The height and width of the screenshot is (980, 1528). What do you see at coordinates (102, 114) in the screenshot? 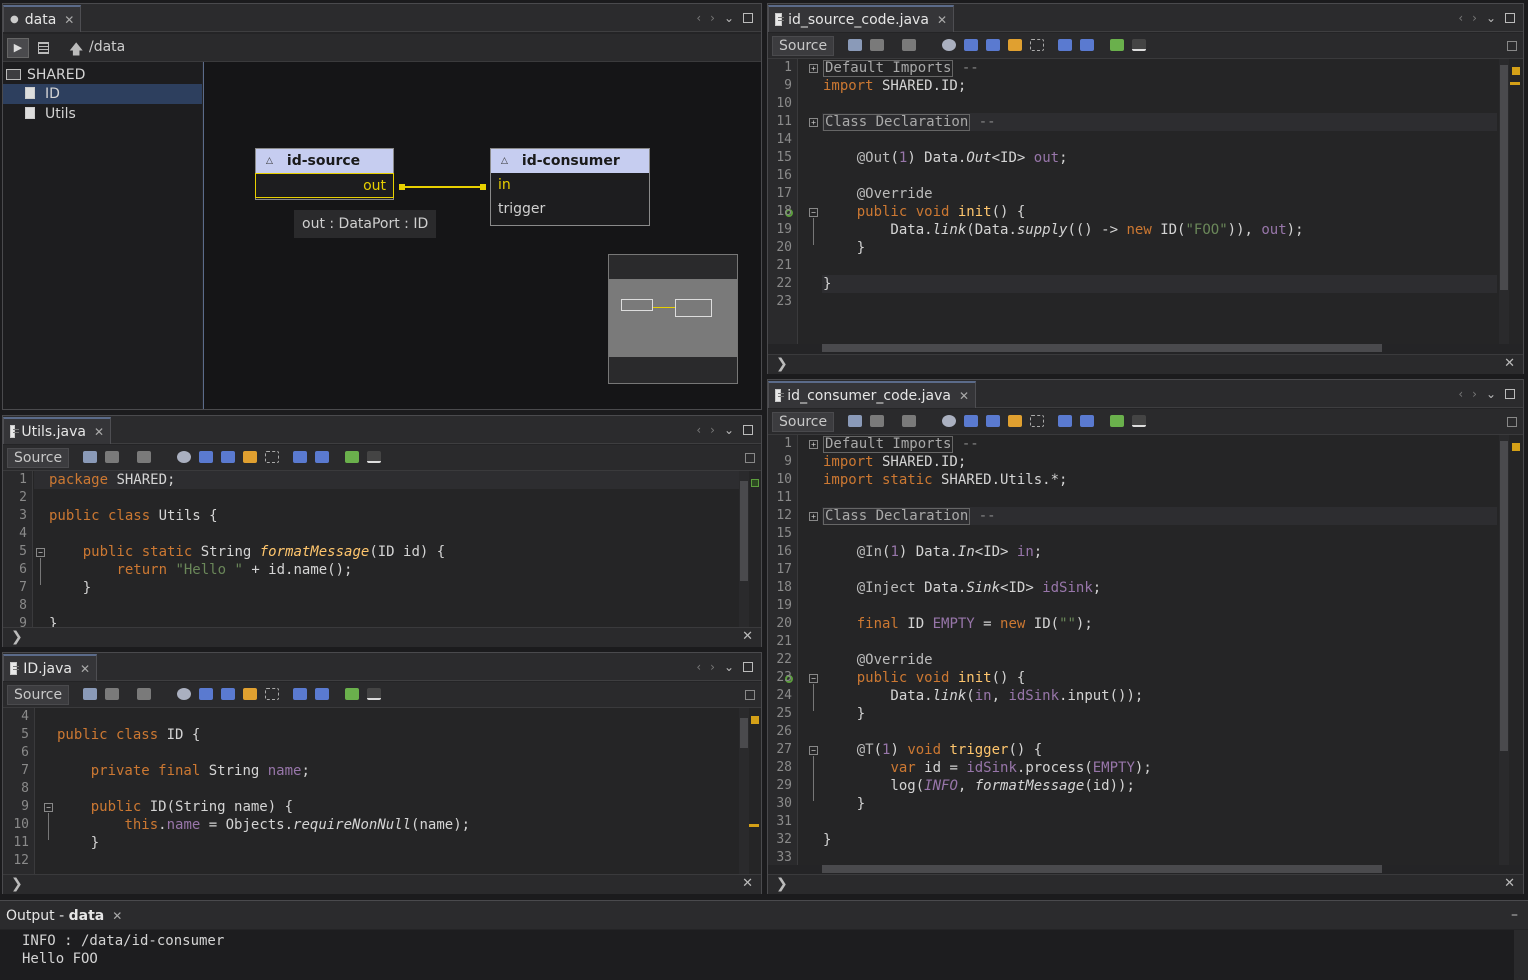
I see `tree-item-utils: Utils` at bounding box center [102, 114].